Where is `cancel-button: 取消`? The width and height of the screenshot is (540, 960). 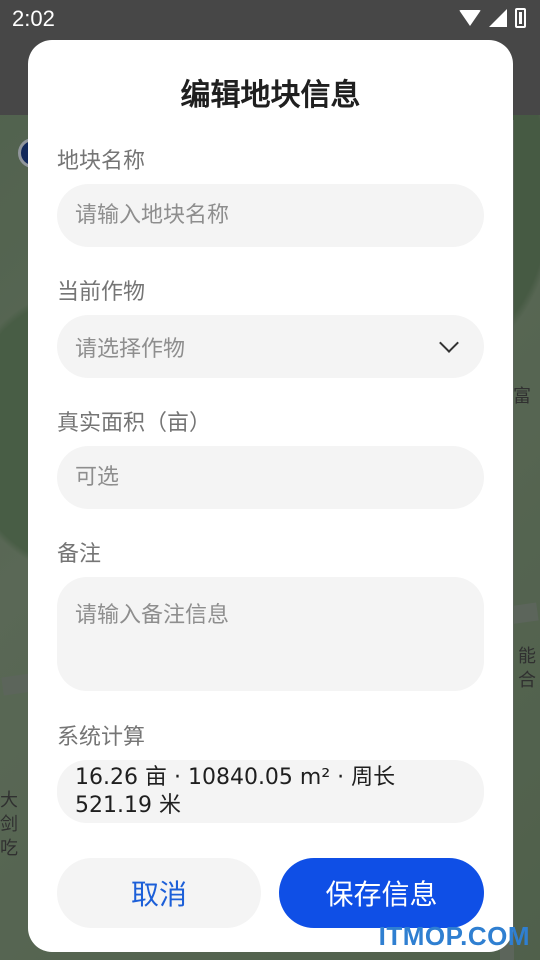
cancel-button: 取消 is located at coordinates (159, 893).